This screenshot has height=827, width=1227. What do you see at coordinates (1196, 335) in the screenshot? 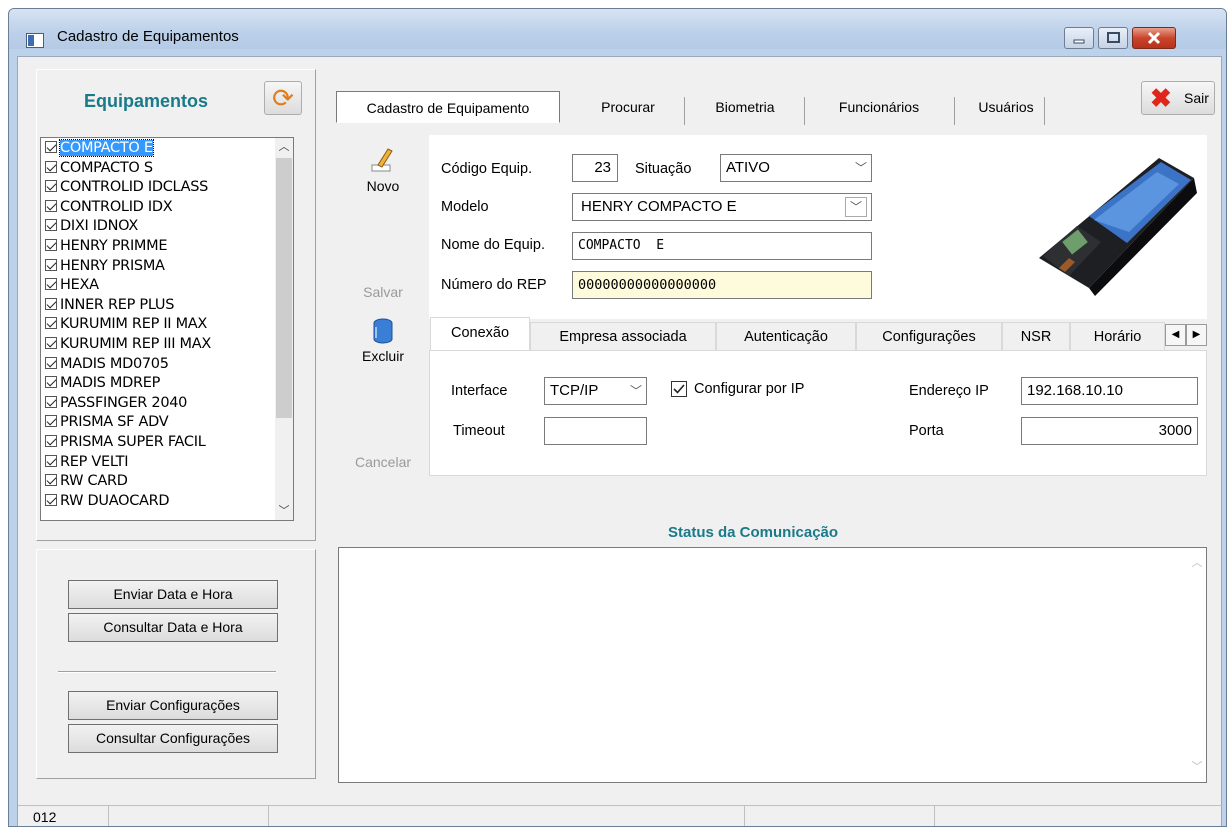
I see `tab-scroll-right-icon: ▶` at bounding box center [1196, 335].